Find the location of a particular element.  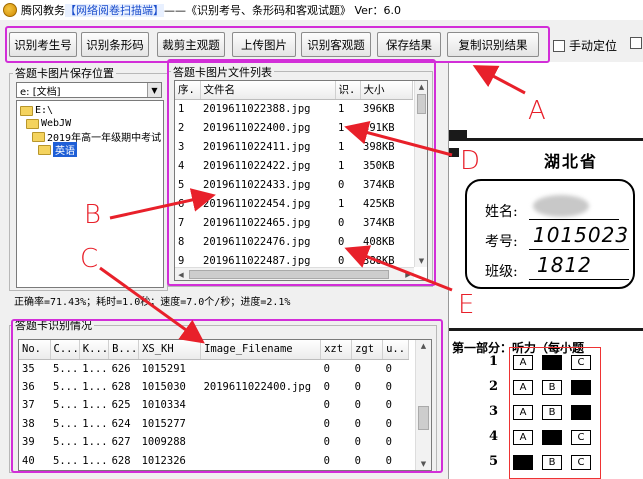

student-info-box: 姓名: 考号: 1015023 班级: 1812 is located at coordinates (550, 234).